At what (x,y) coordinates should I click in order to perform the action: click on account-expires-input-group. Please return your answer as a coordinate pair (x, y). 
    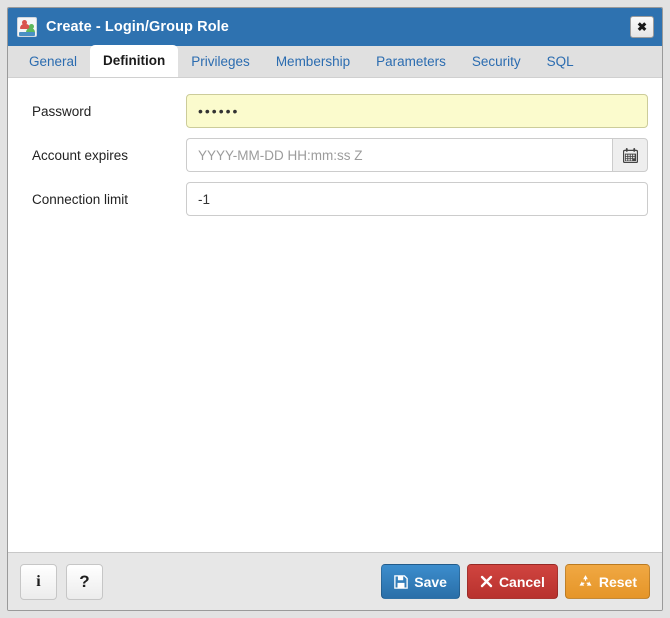
    Looking at the image, I should click on (417, 155).